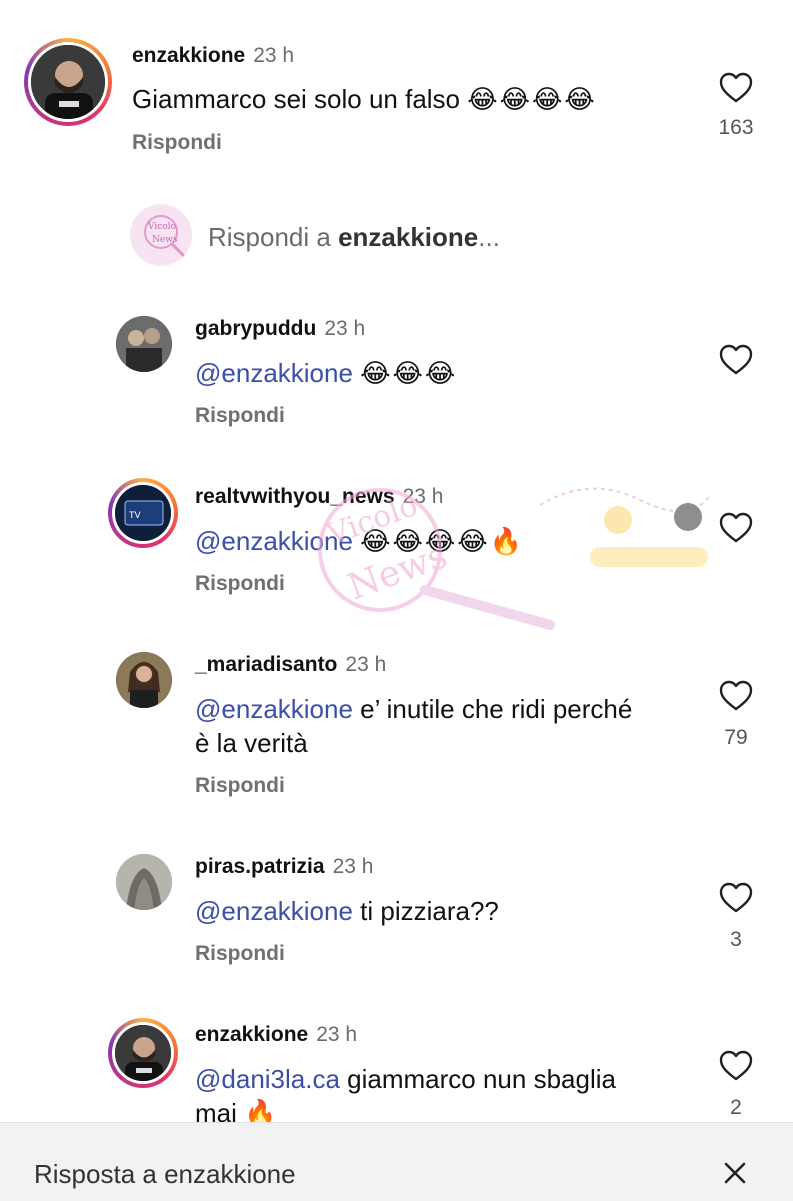 The width and height of the screenshot is (793, 1201). What do you see at coordinates (267, 1079) in the screenshot?
I see `mention-link: @dani3la.ca` at bounding box center [267, 1079].